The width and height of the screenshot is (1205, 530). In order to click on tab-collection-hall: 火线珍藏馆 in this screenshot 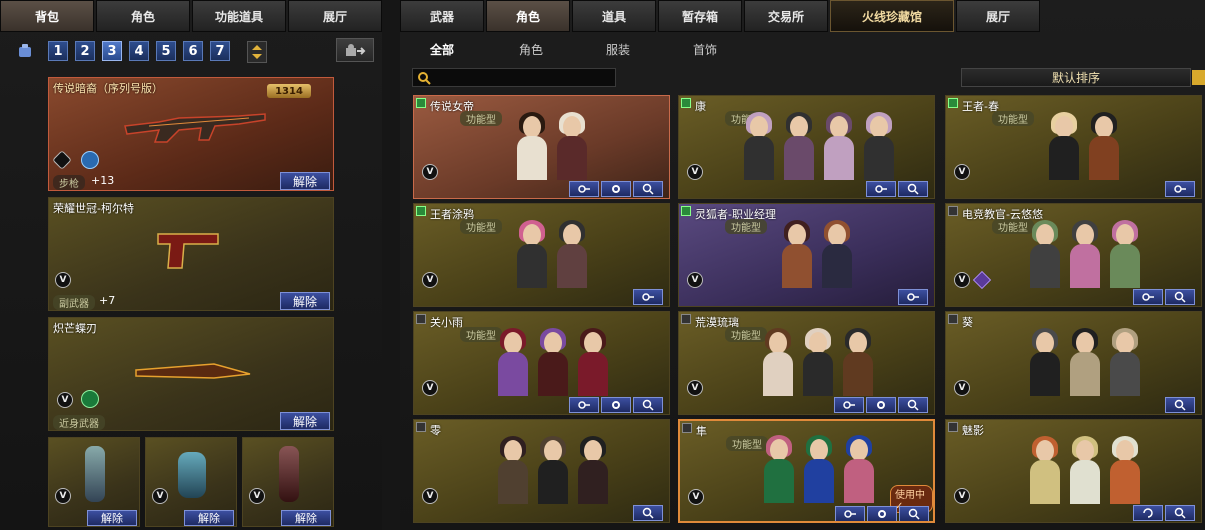, I will do `click(892, 16)`.